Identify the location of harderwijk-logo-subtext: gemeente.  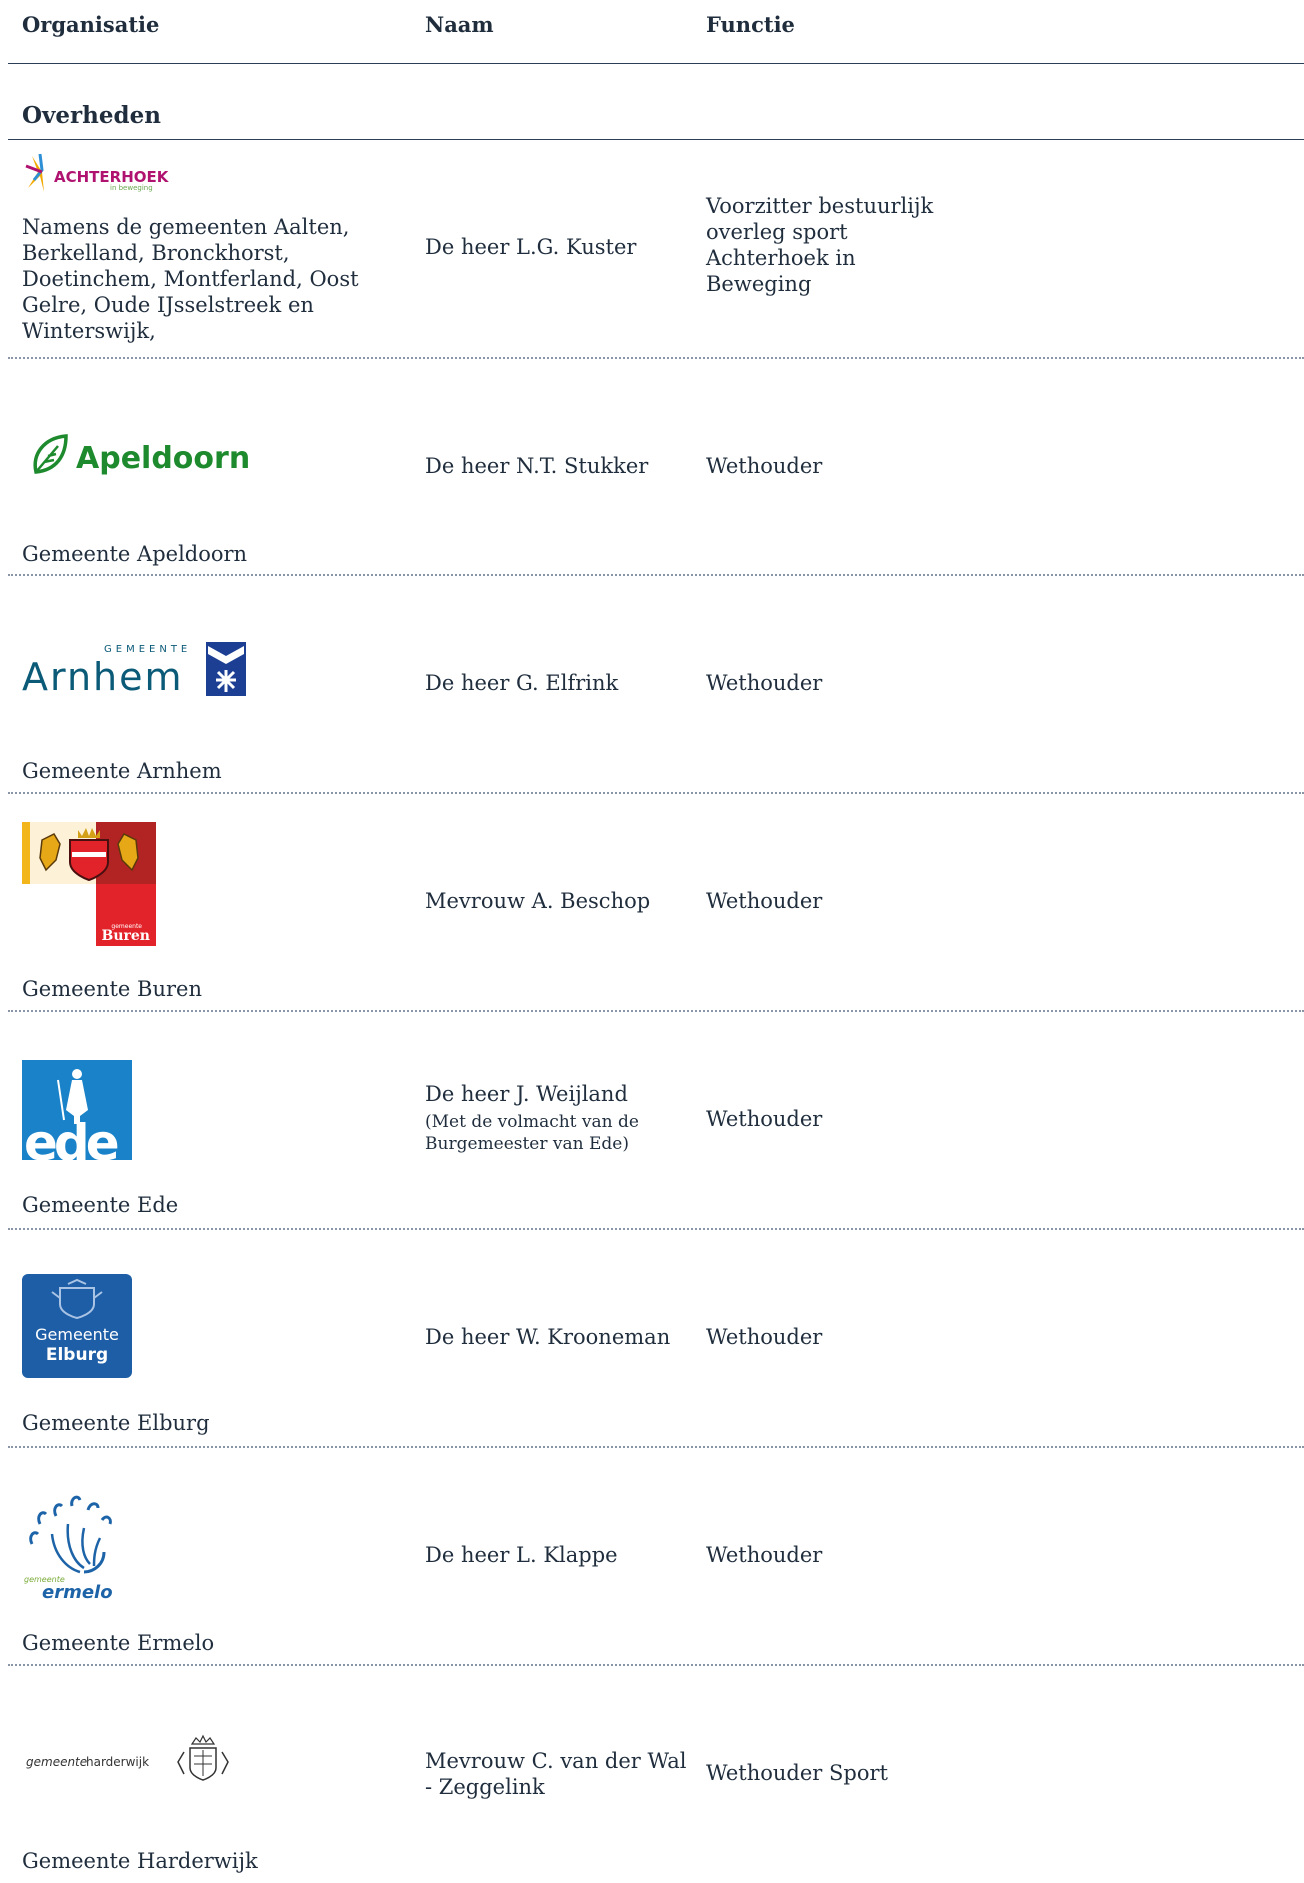
(56, 1762).